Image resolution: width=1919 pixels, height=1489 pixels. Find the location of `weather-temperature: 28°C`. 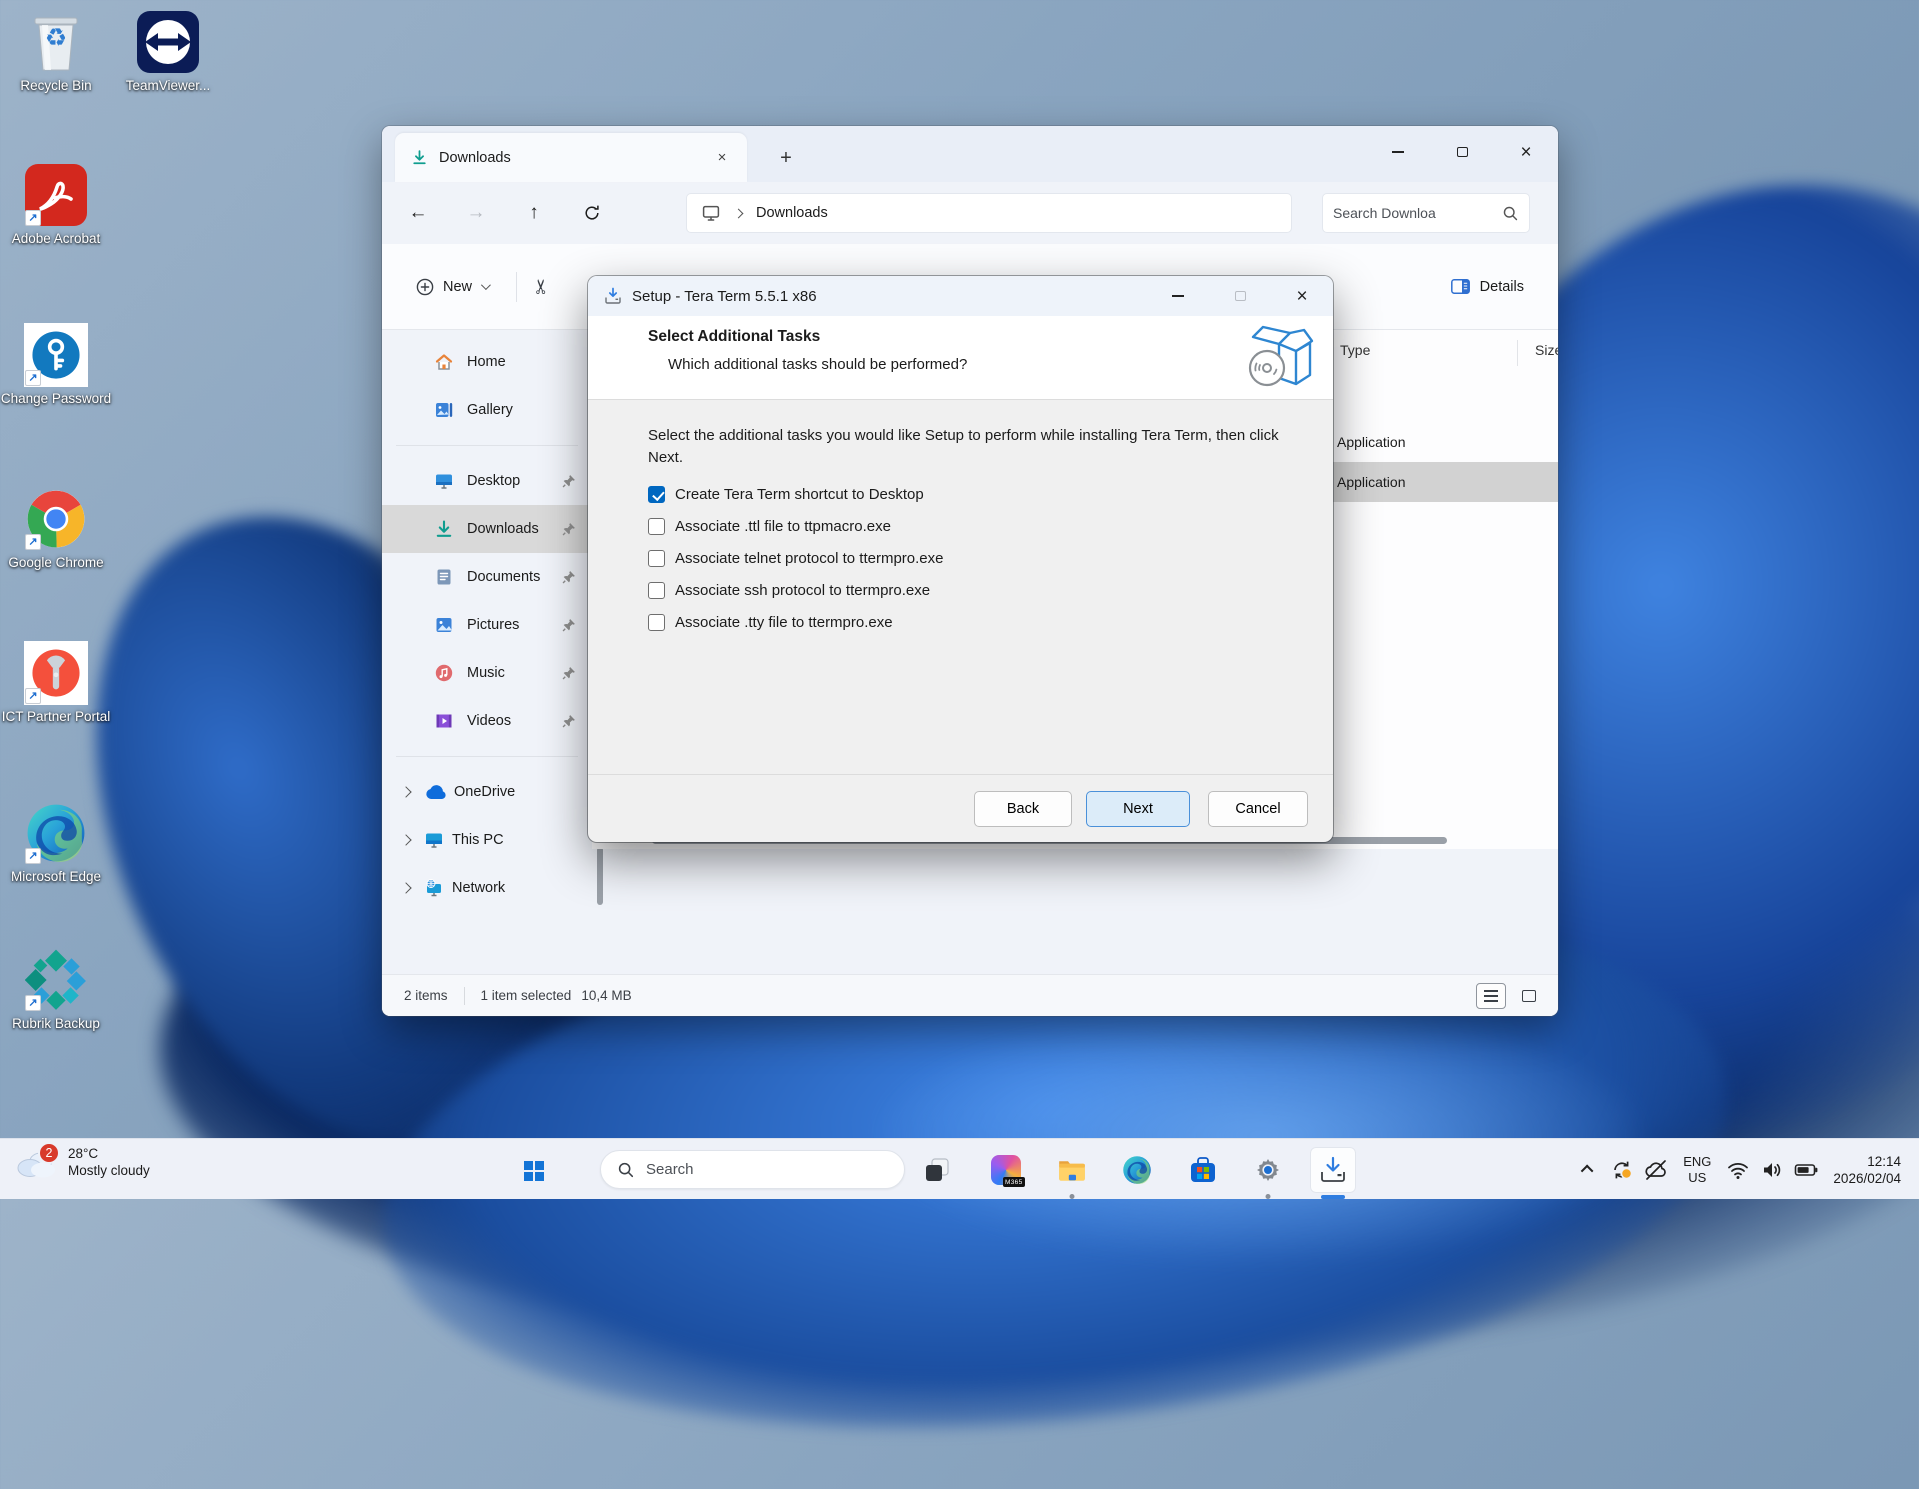

weather-temperature: 28°C is located at coordinates (83, 1153).